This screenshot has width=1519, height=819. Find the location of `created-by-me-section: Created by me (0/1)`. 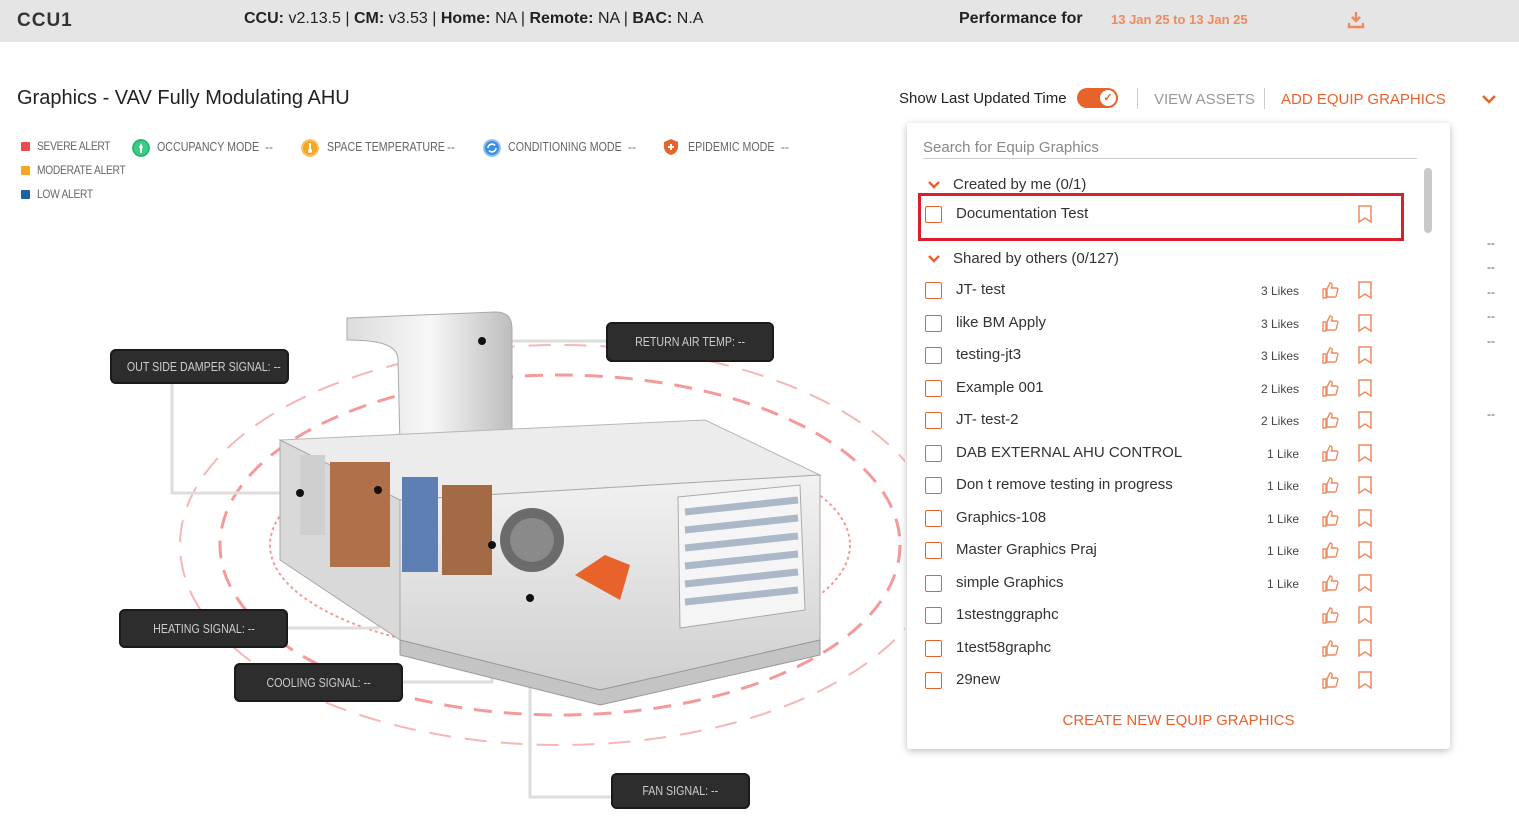

created-by-me-section: Created by me (0/1) is located at coordinates (1006, 184).